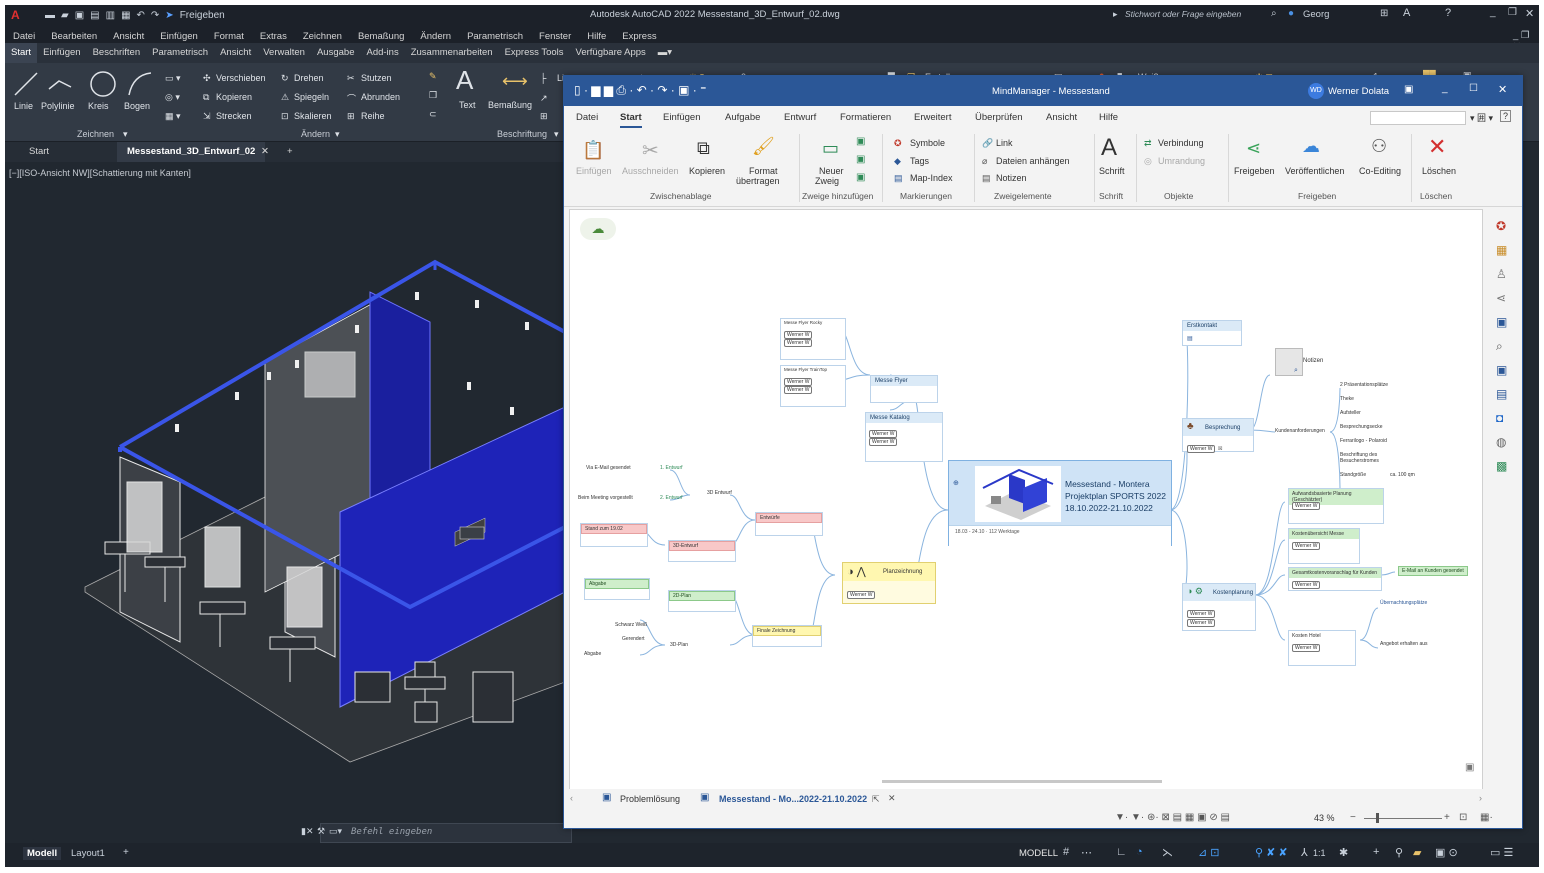 The height and width of the screenshot is (873, 1544). Describe the element at coordinates (382, 53) in the screenshot. I see `tab-addins: Add-ins` at that location.